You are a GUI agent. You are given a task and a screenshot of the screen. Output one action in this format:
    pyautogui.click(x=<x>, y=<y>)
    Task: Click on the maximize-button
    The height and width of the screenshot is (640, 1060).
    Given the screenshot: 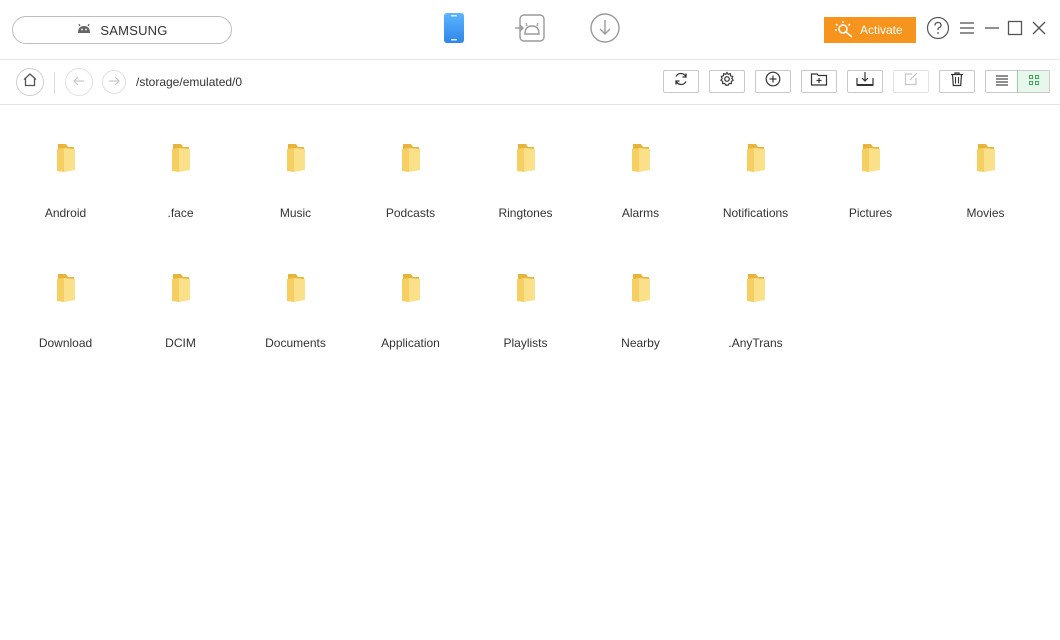 What is the action you would take?
    pyautogui.click(x=1015, y=30)
    